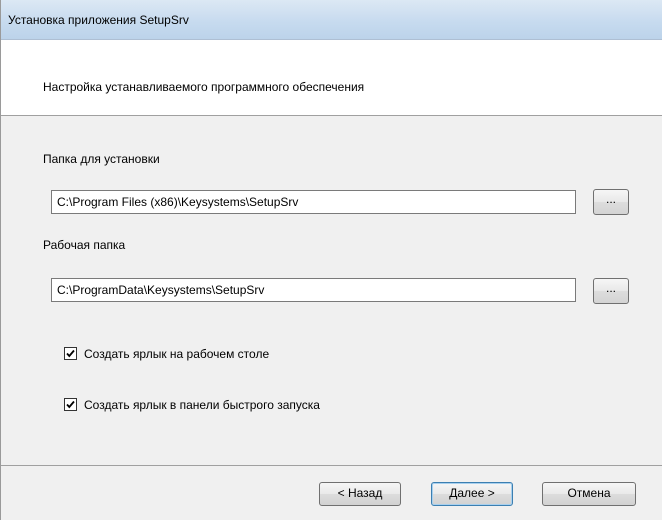  What do you see at coordinates (313, 290) in the screenshot?
I see `work-folder-input: C:\ProgramData\Keysystems\SetupSrv` at bounding box center [313, 290].